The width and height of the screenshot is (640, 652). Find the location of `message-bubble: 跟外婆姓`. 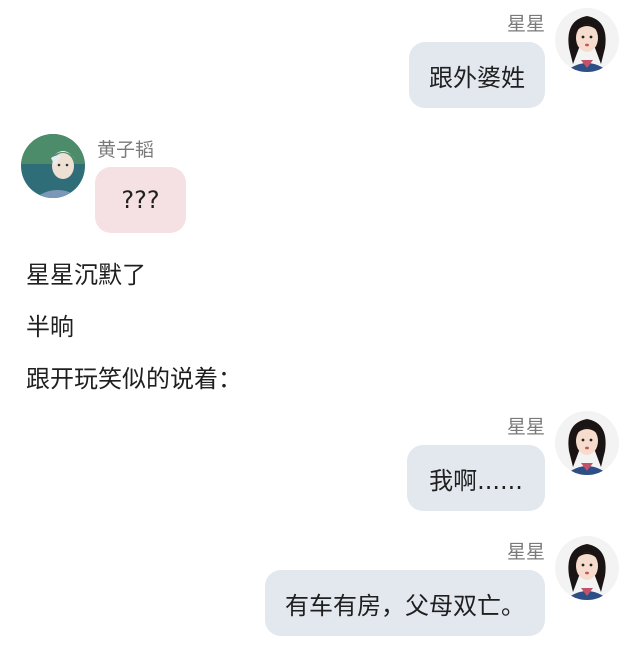

message-bubble: 跟外婆姓 is located at coordinates (477, 75).